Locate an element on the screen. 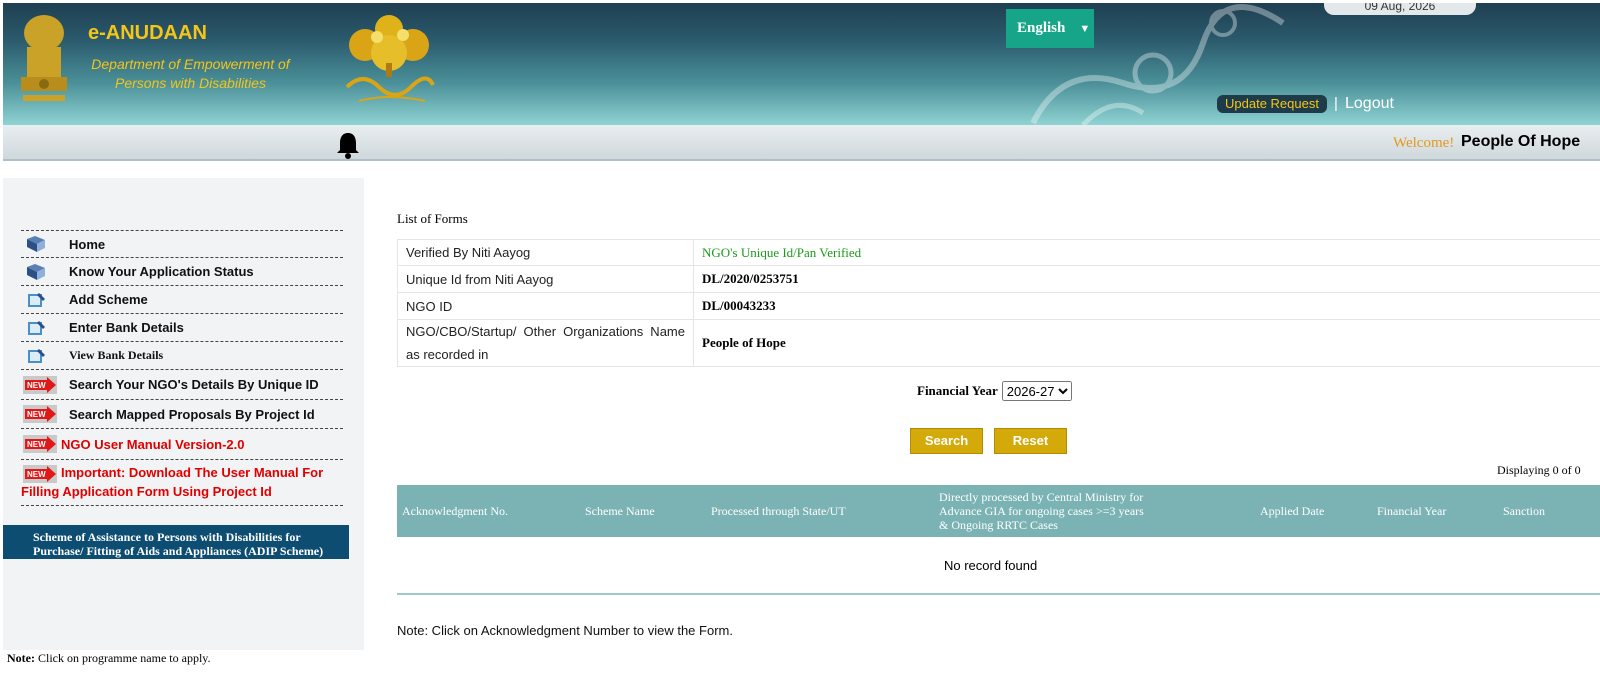 The height and width of the screenshot is (684, 1600). column-header: Sanction is located at coordinates (1524, 511).